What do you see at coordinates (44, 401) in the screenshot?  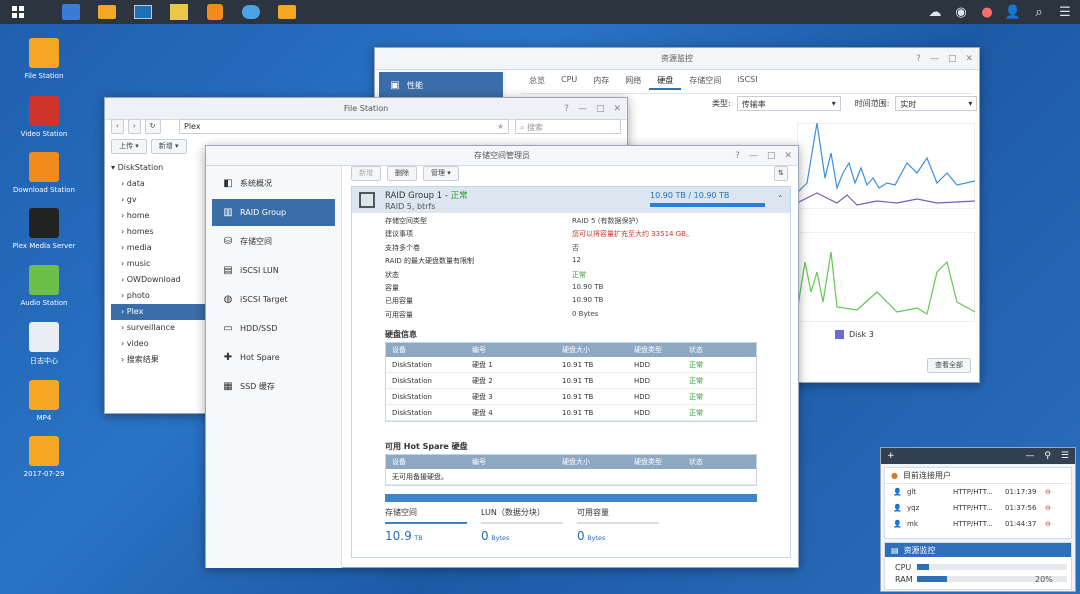 I see `desktop-icon: MP4` at bounding box center [44, 401].